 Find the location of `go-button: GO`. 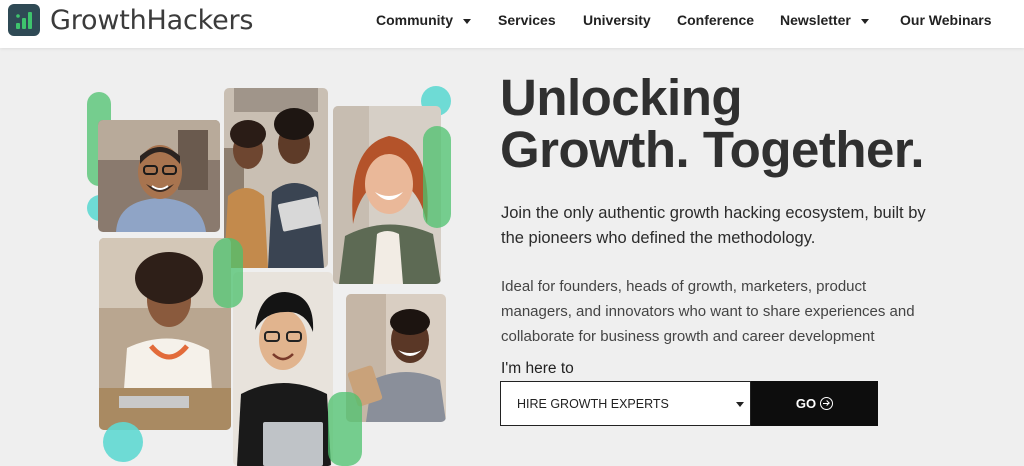

go-button: GO is located at coordinates (814, 403).